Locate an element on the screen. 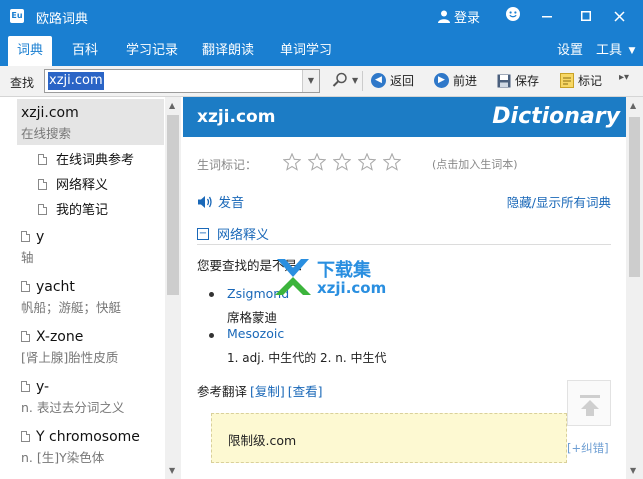  copy-link: [复制] is located at coordinates (267, 390).